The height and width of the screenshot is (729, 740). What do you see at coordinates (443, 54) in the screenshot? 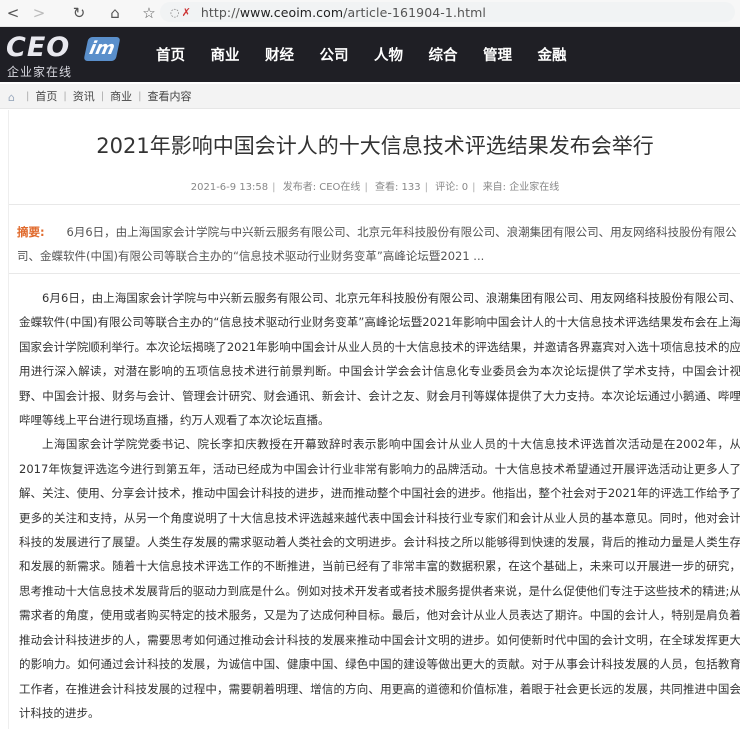
I see `nav-item-general: 综合` at bounding box center [443, 54].